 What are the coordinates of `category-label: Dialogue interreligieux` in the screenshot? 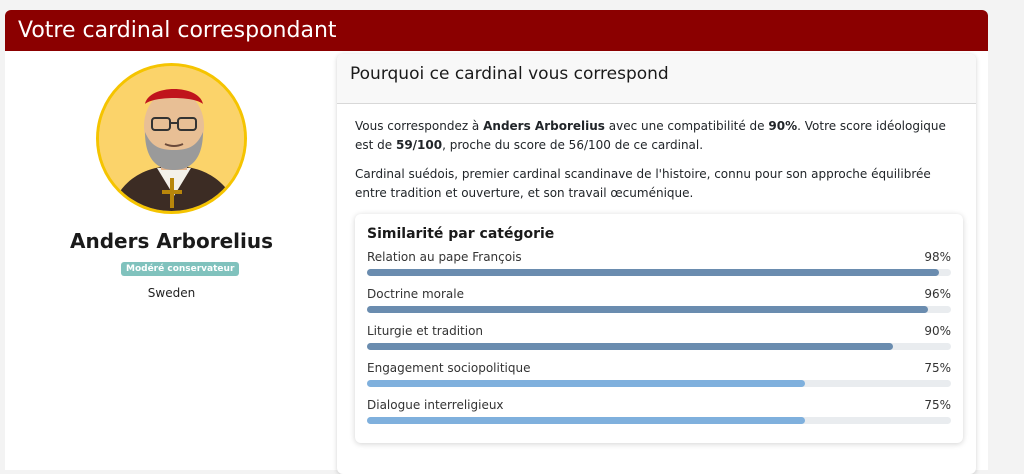 It's located at (435, 405).